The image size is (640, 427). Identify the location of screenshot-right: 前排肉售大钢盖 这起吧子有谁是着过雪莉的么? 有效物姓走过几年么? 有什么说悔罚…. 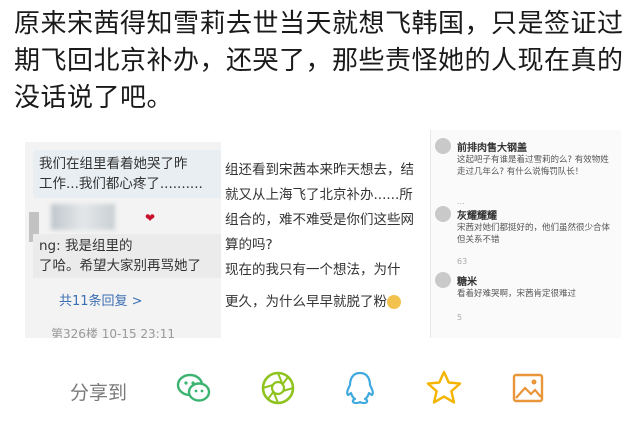
(525, 234).